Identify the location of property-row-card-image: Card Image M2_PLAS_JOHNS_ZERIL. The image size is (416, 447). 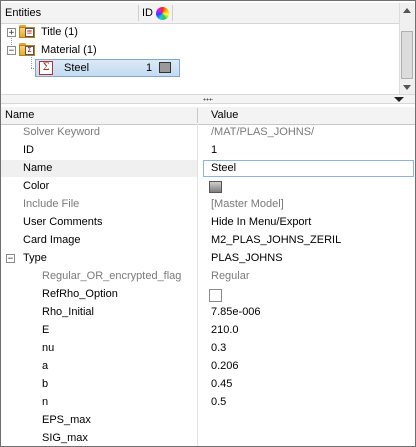
(208, 241).